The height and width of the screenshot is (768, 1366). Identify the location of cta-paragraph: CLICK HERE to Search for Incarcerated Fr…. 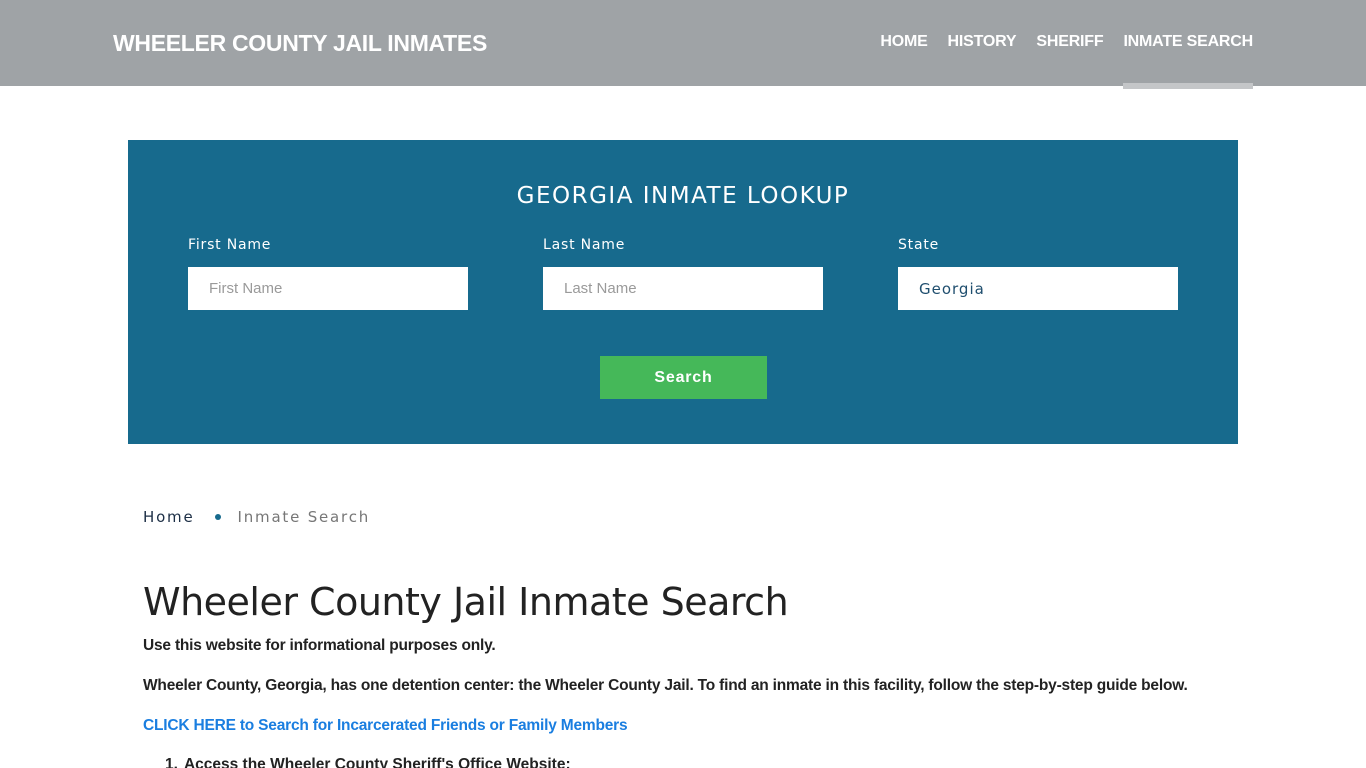
(385, 726).